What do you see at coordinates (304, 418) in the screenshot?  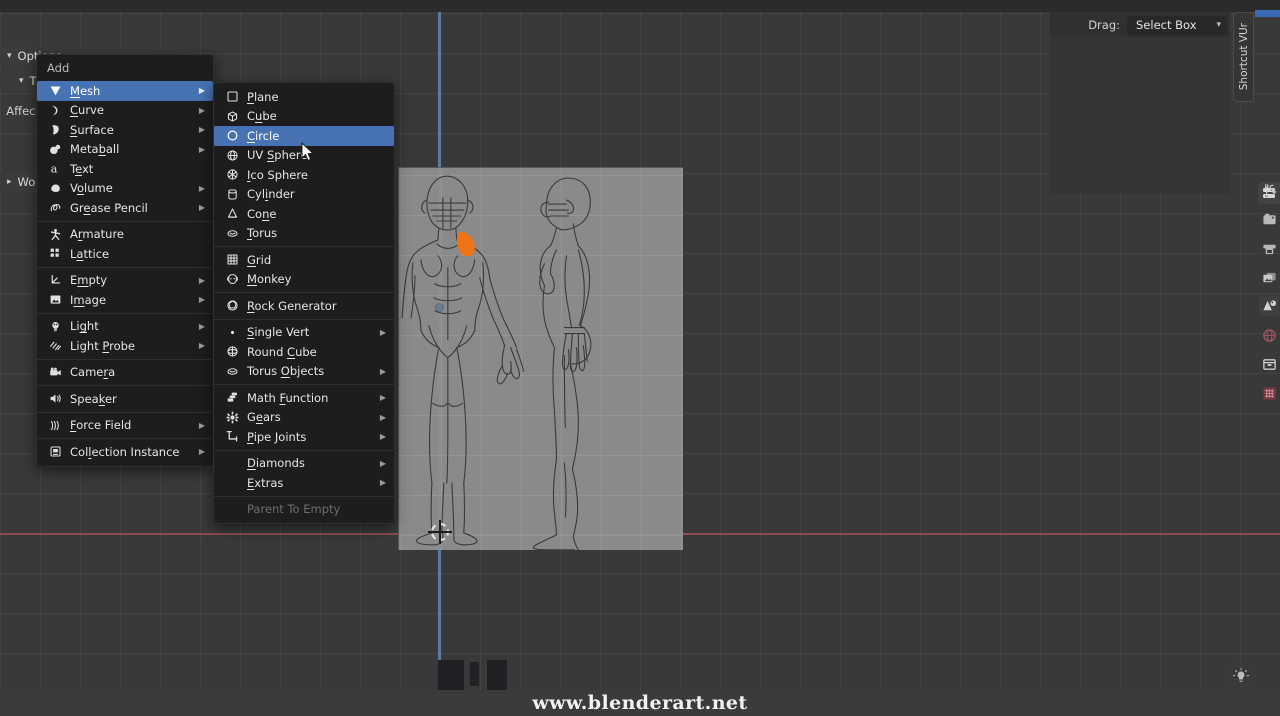 I see `menu-item-gears: Gears ▶` at bounding box center [304, 418].